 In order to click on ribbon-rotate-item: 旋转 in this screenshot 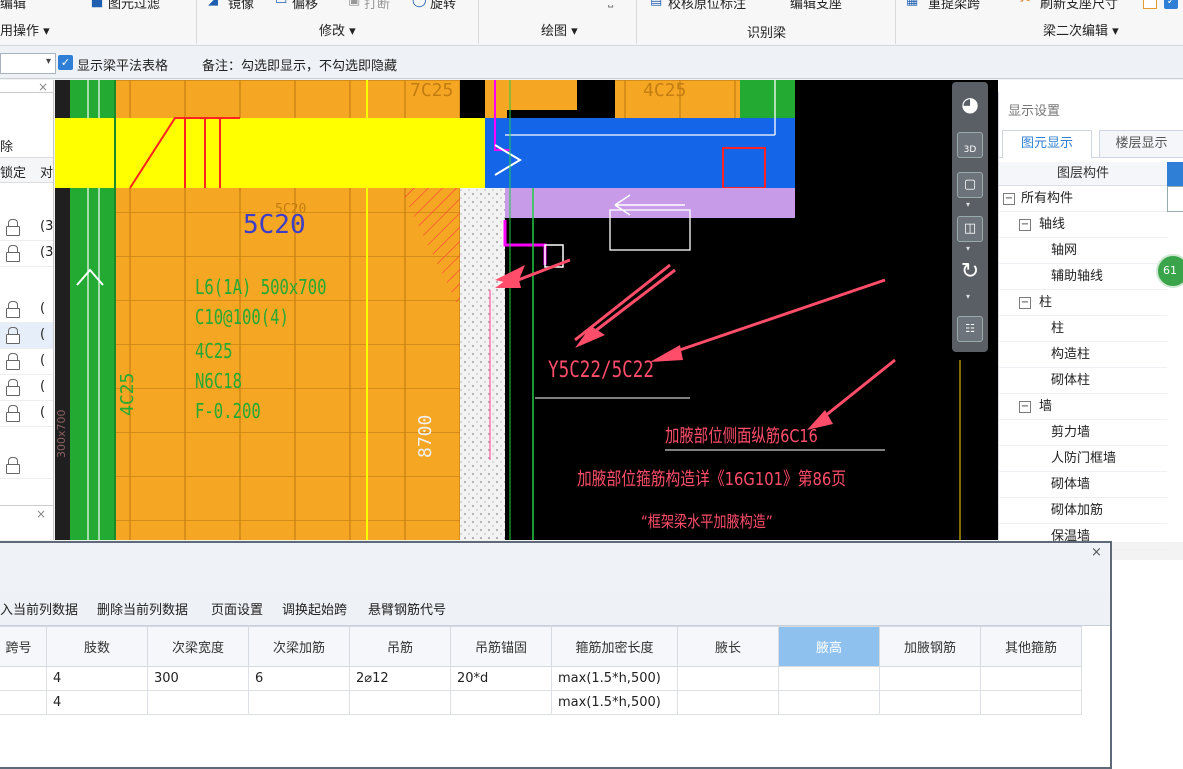, I will do `click(443, 6)`.